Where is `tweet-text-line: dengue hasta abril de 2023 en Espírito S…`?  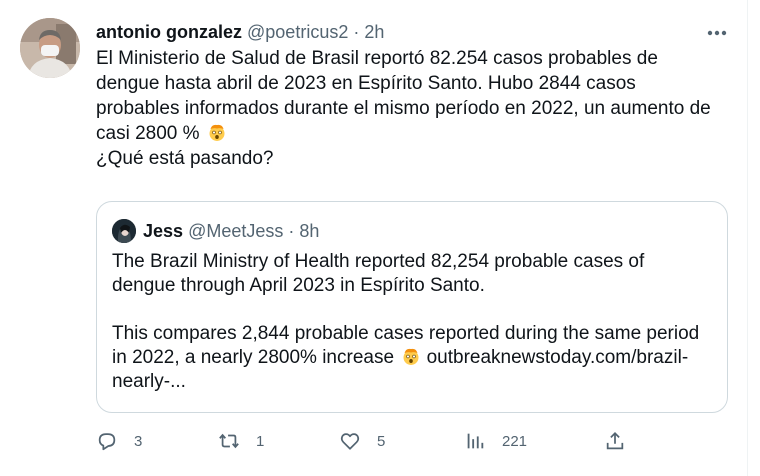 tweet-text-line: dengue hasta abril de 2023 en Espírito S… is located at coordinates (366, 83).